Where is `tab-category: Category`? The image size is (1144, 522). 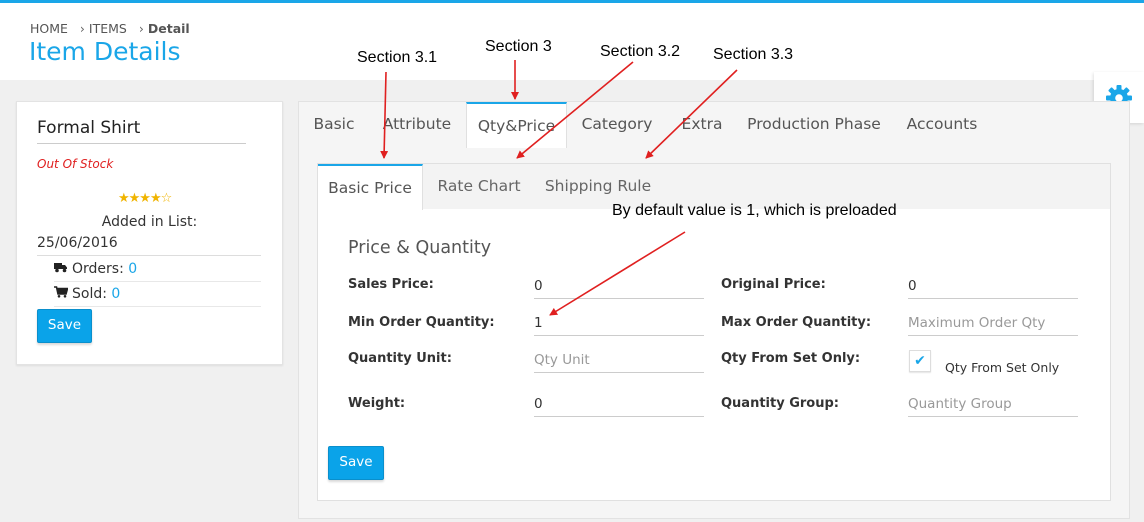
tab-category: Category is located at coordinates (617, 124).